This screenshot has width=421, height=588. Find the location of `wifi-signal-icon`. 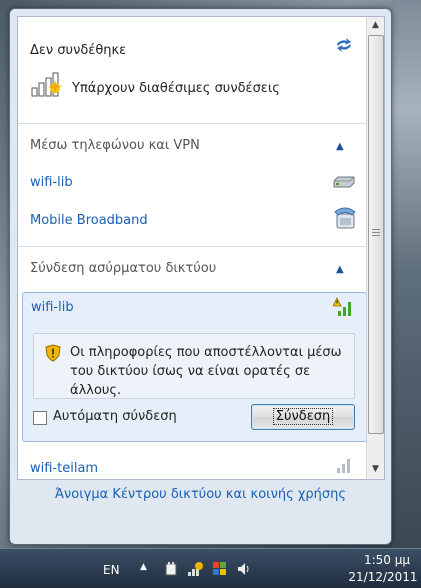

wifi-signal-icon is located at coordinates (344, 467).